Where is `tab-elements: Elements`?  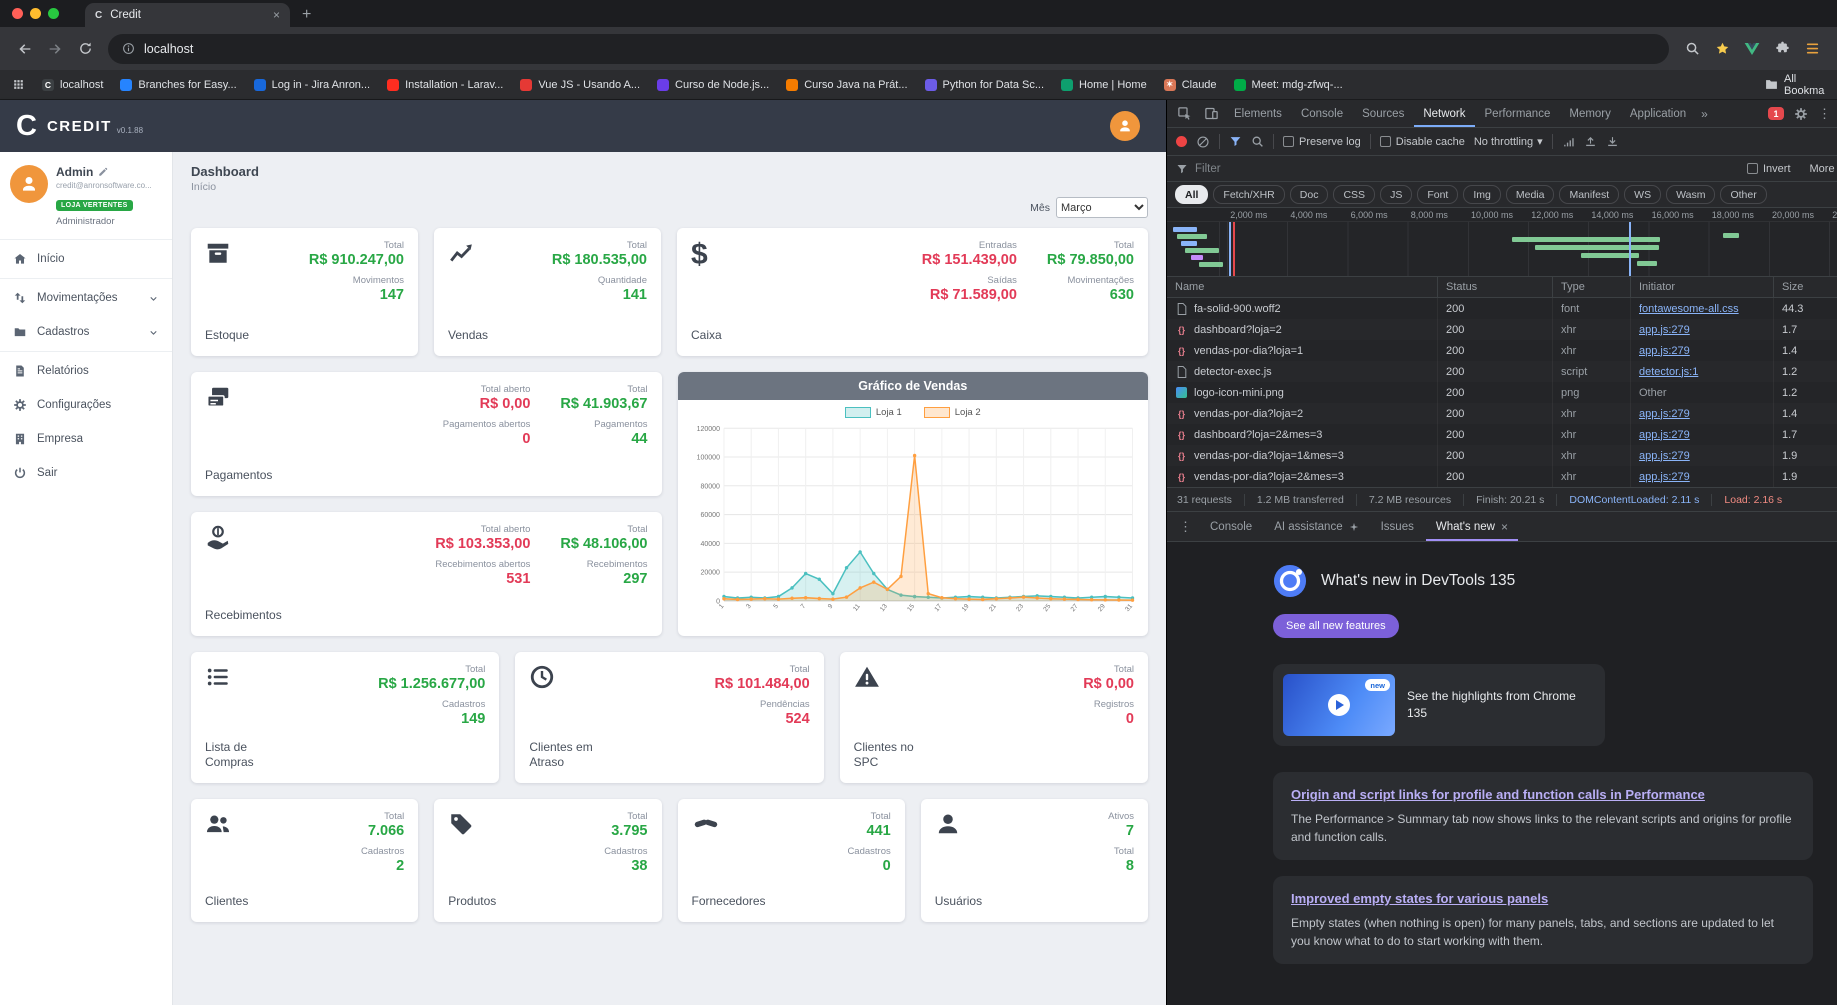
tab-elements: Elements is located at coordinates (1258, 113).